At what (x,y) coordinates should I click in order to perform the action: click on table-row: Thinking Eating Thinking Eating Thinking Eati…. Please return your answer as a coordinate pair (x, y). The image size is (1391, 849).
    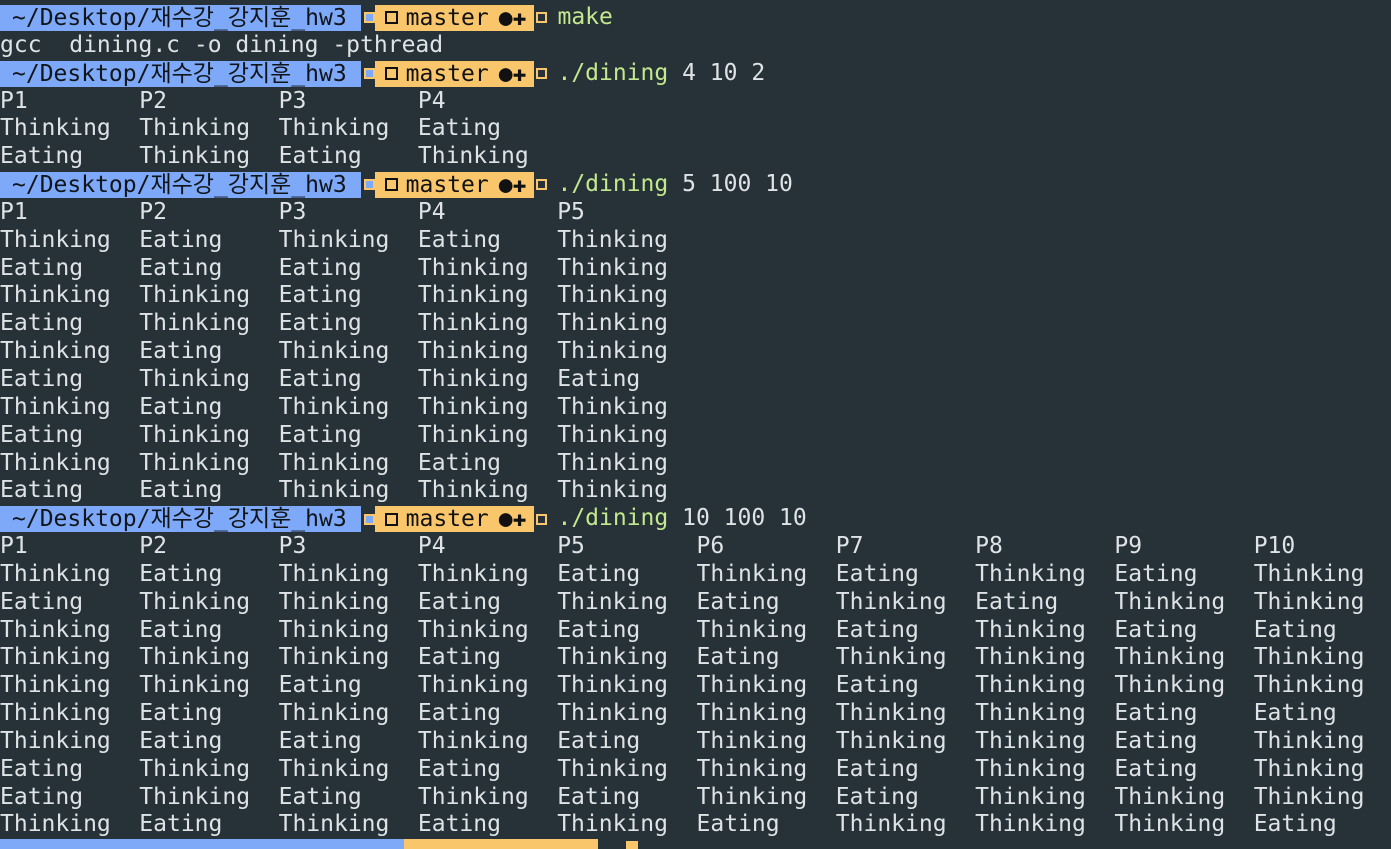
    Looking at the image, I should click on (695, 825).